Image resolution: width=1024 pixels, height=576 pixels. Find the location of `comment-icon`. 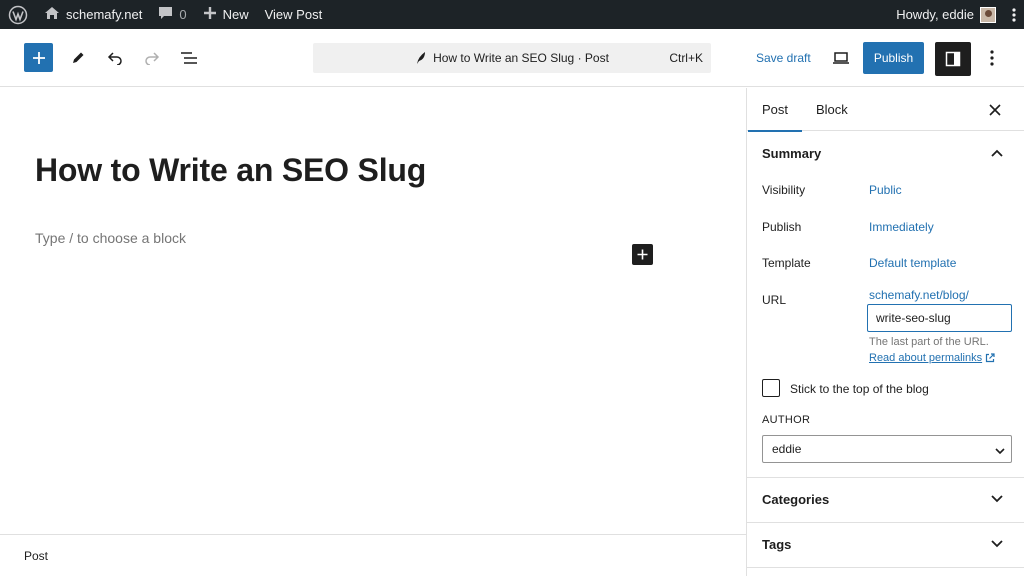

comment-icon is located at coordinates (165, 14).